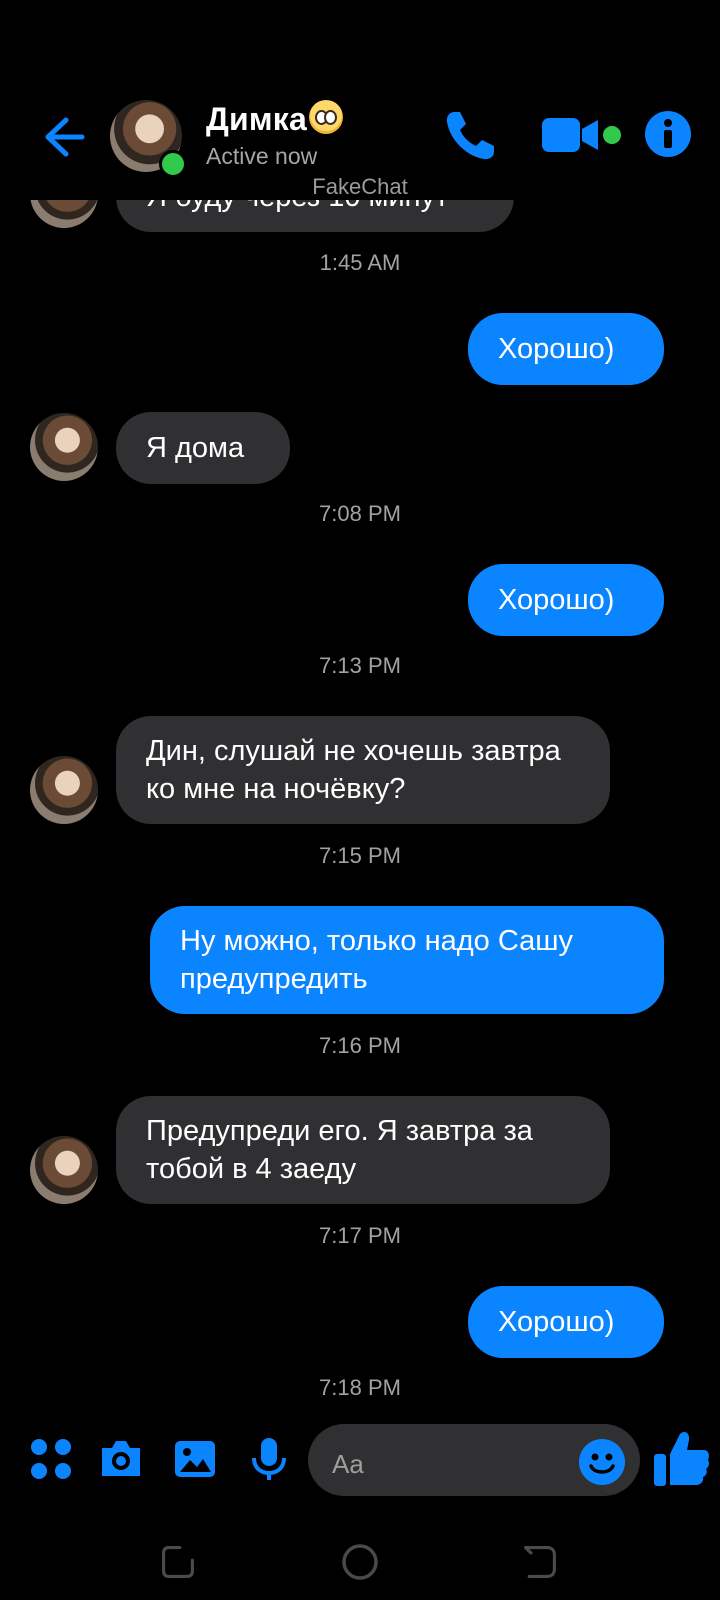 The image size is (720, 1600). I want to click on message-bubble-outgoing: Ну можно, только надо Сашу предупредить, so click(407, 960).